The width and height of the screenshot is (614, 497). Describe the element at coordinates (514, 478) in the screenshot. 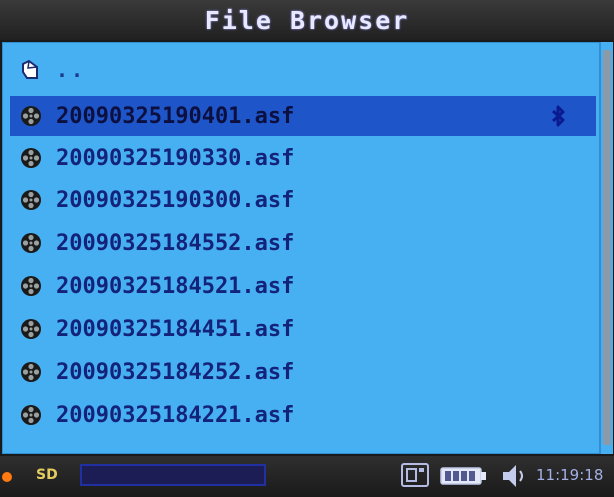

I see `volume-icon` at that location.